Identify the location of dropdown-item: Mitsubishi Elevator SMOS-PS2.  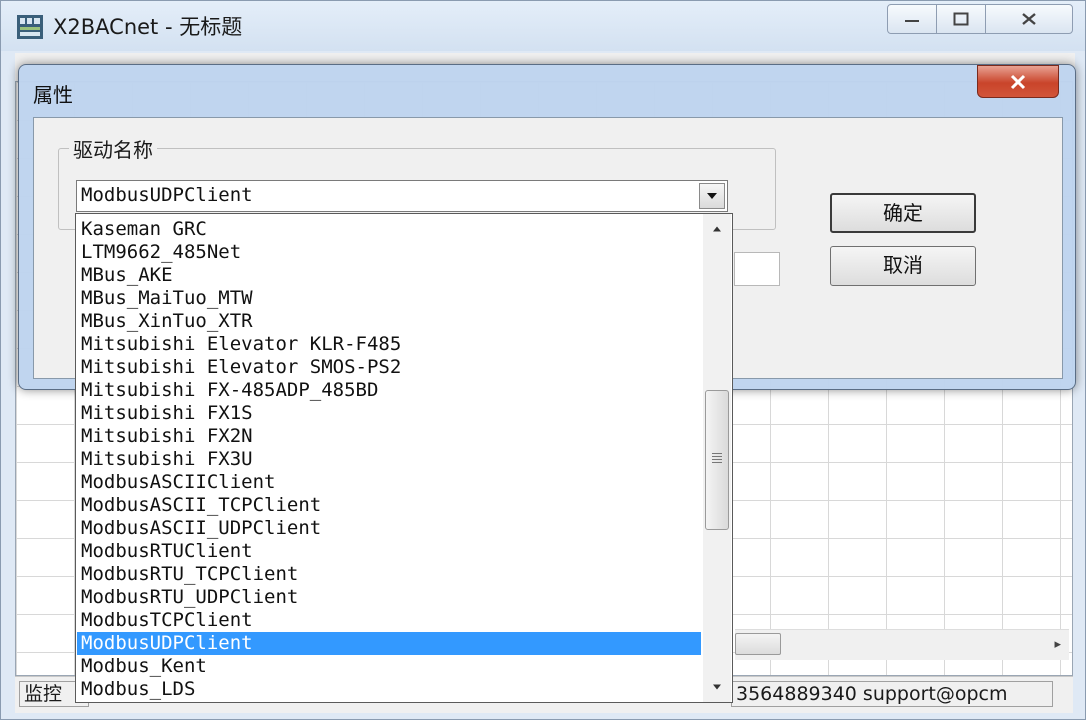
(389, 367).